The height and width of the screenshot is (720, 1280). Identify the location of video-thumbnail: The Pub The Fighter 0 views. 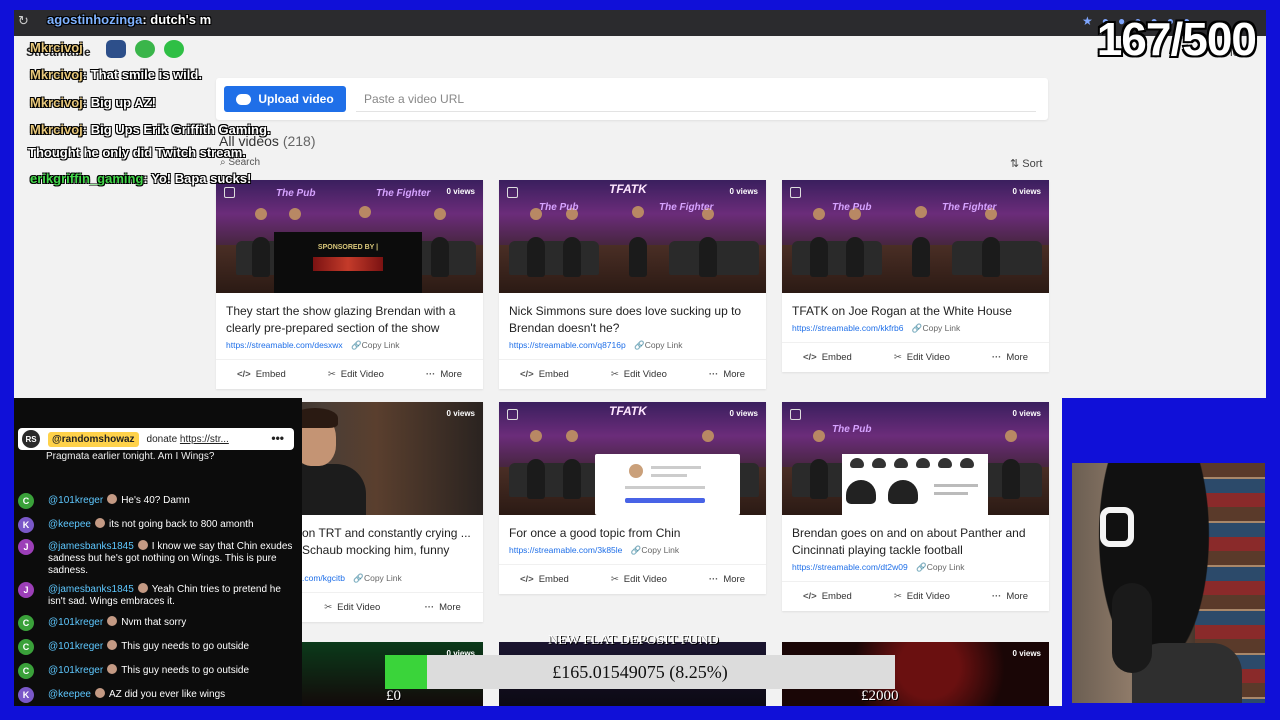
(915, 236).